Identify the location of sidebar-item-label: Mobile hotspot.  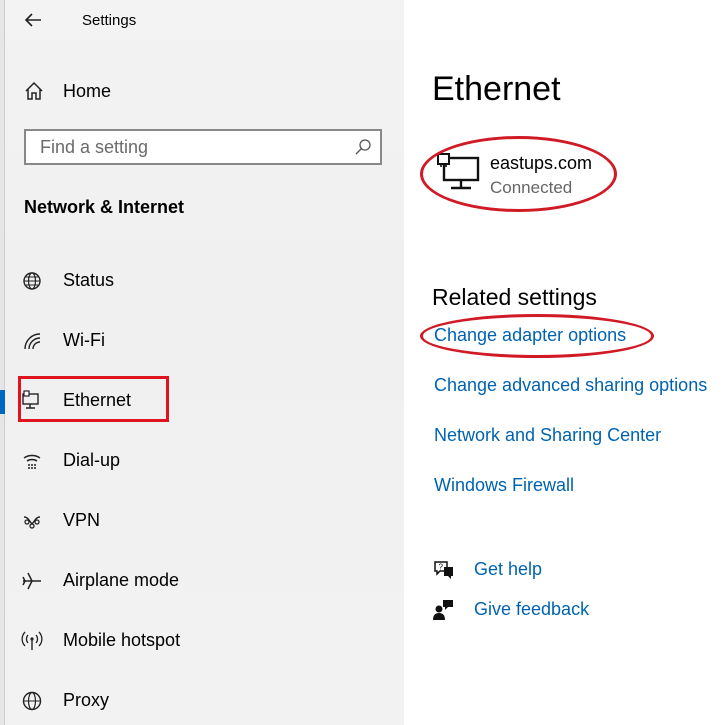
(122, 640).